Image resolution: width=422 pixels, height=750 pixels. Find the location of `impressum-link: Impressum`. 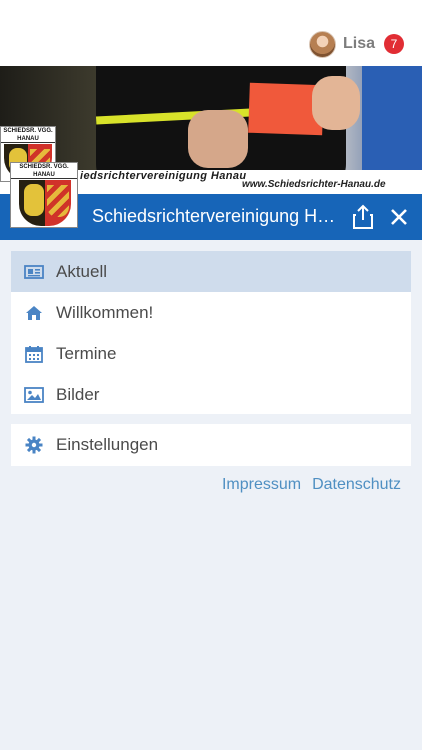

impressum-link: Impressum is located at coordinates (261, 485).